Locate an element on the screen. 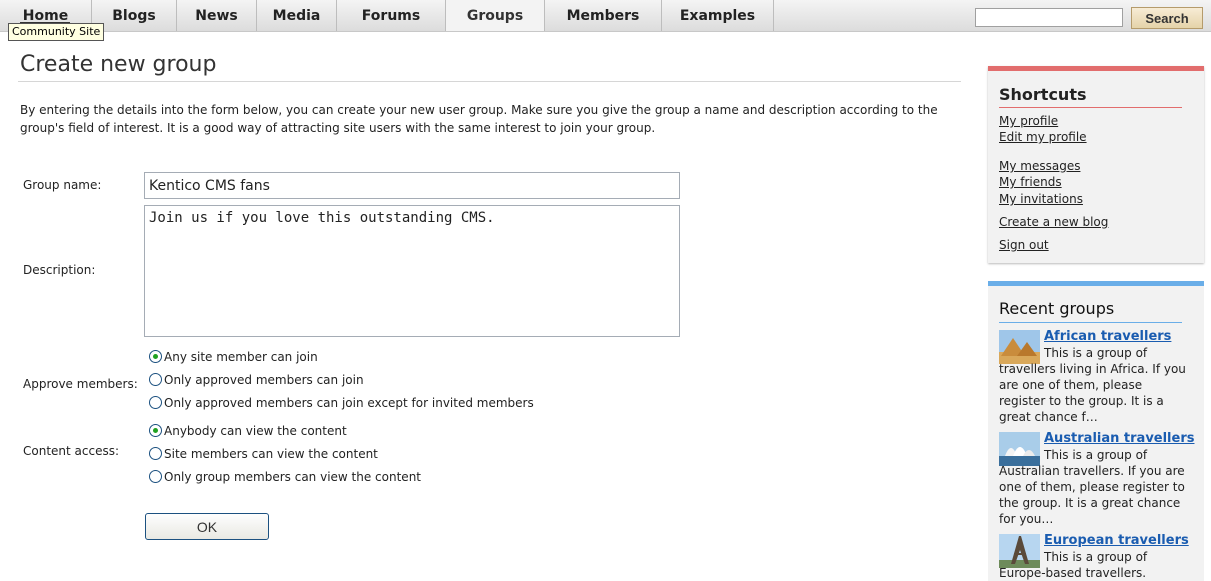  group-link-australian-travellers: Australian travellers is located at coordinates (1119, 438).